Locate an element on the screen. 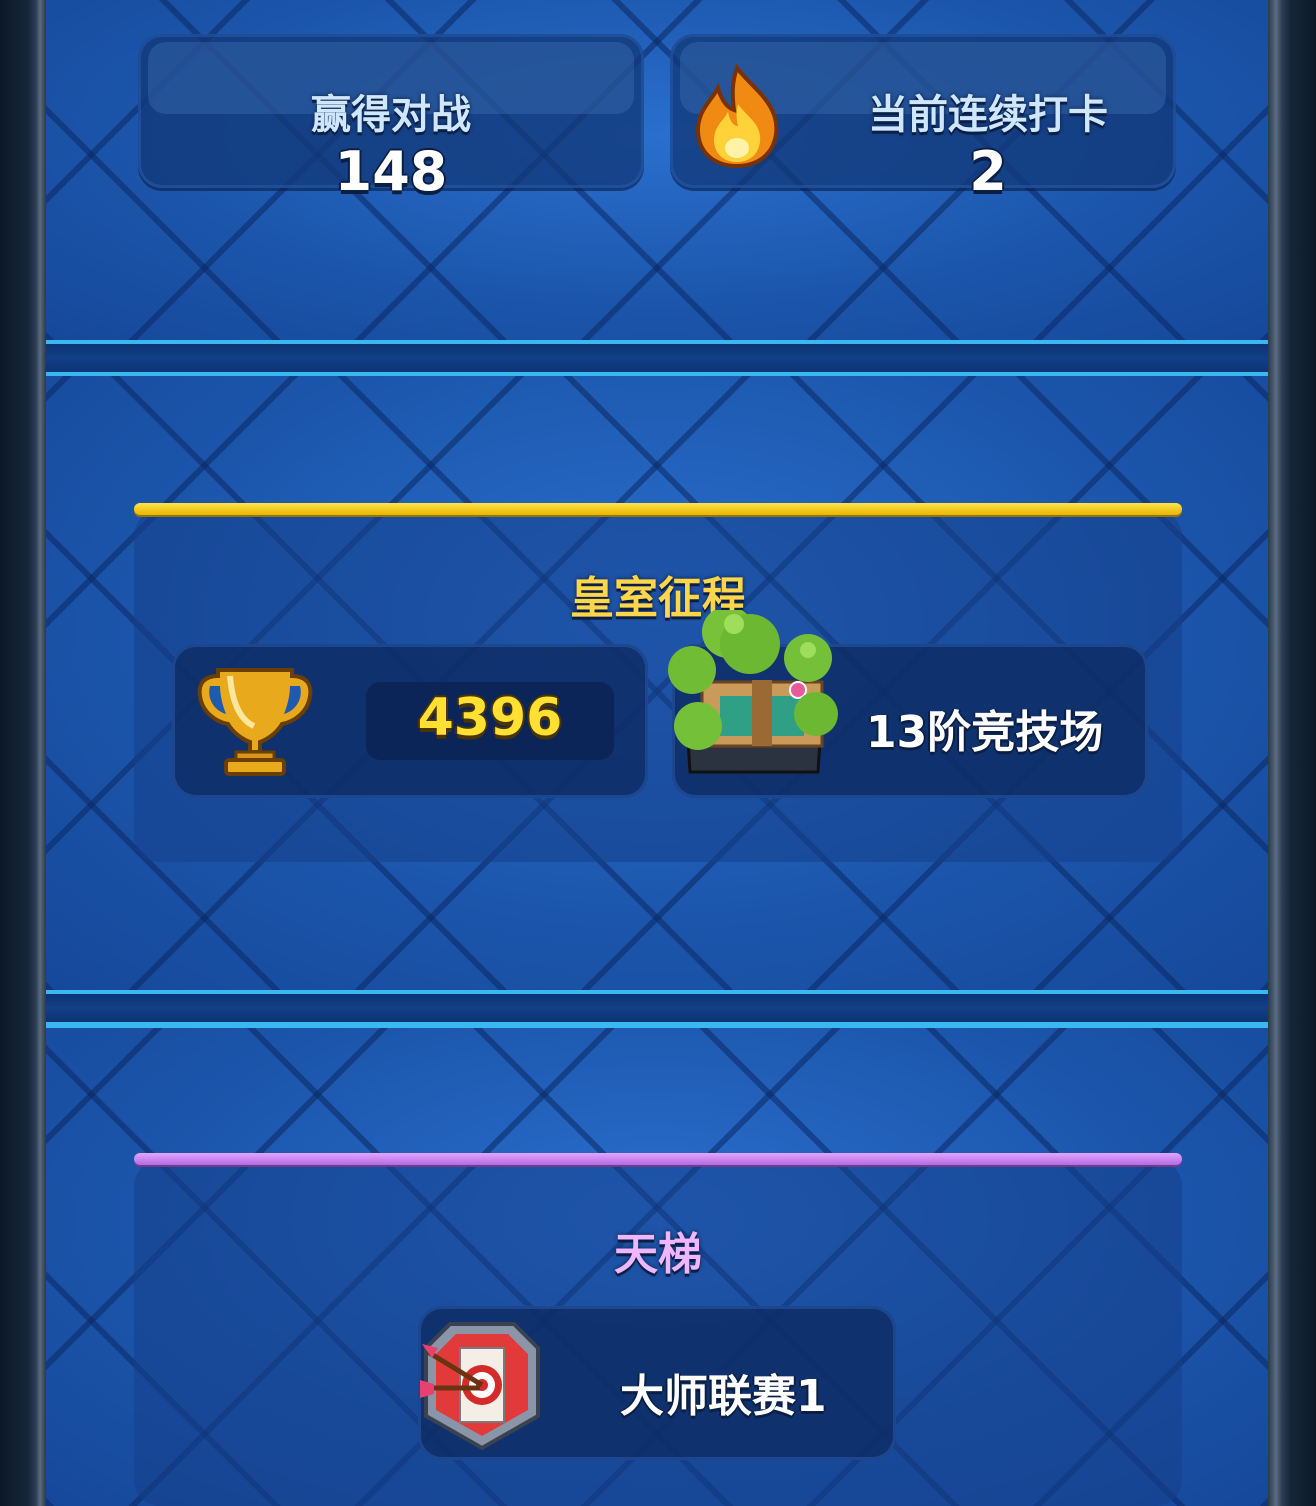  purple-accent-bar is located at coordinates (658, 1159).